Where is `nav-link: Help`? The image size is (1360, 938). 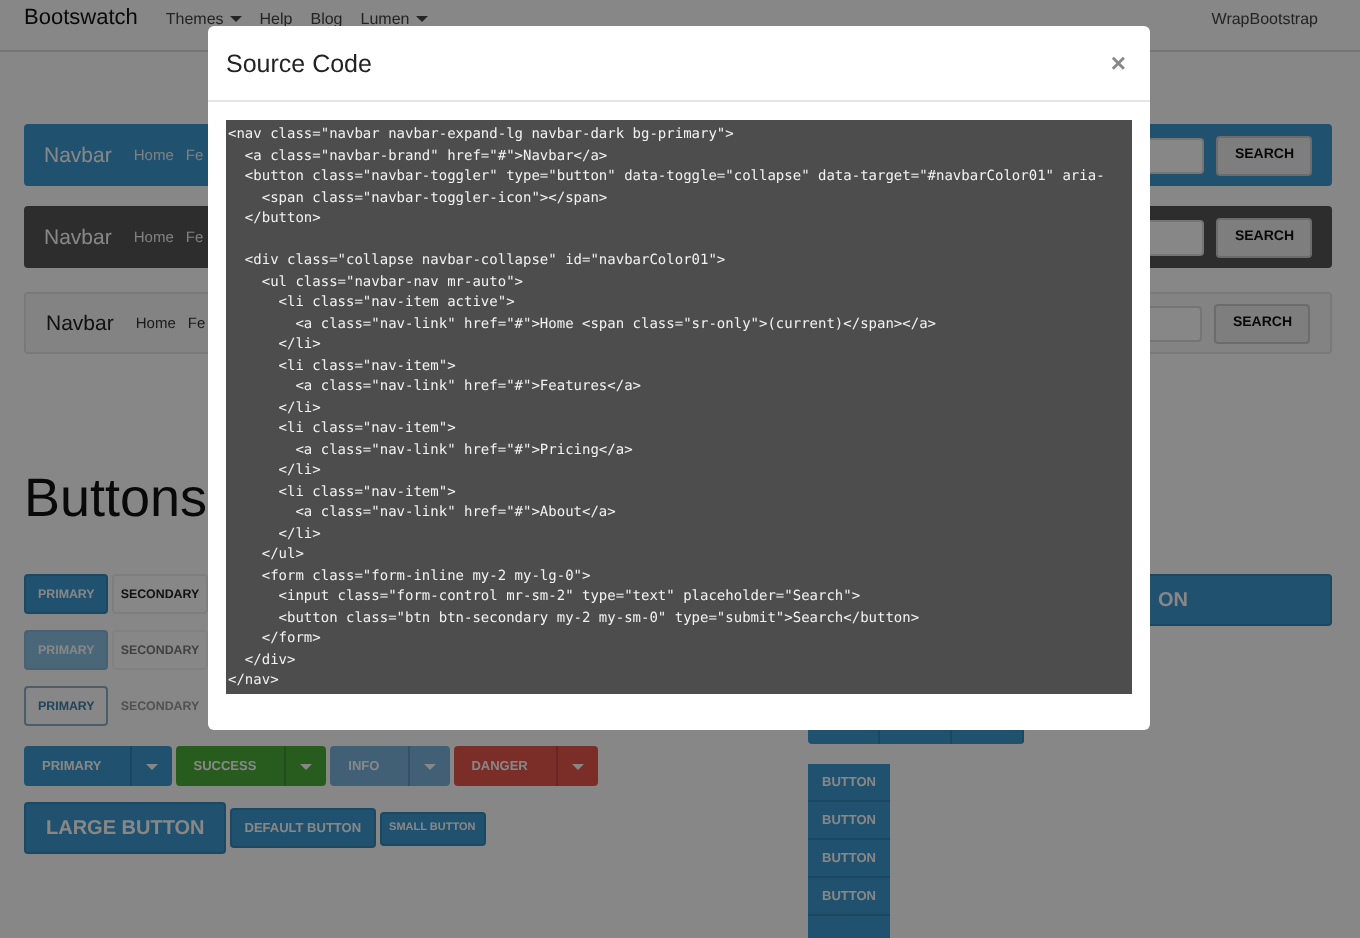 nav-link: Help is located at coordinates (276, 19).